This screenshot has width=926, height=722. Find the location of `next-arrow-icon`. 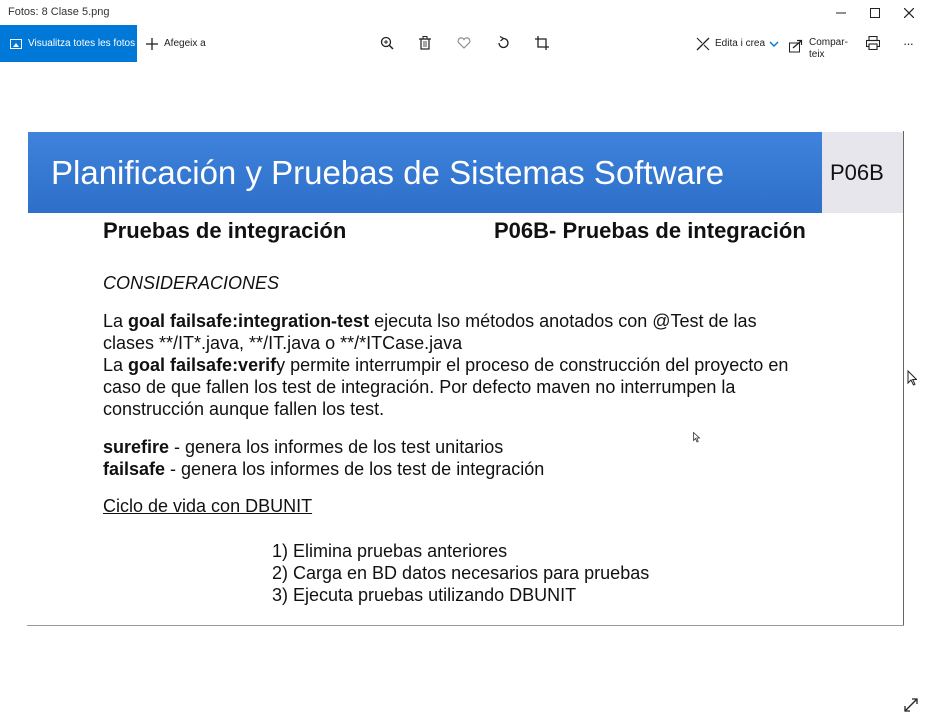

next-arrow-icon is located at coordinates (912, 378).